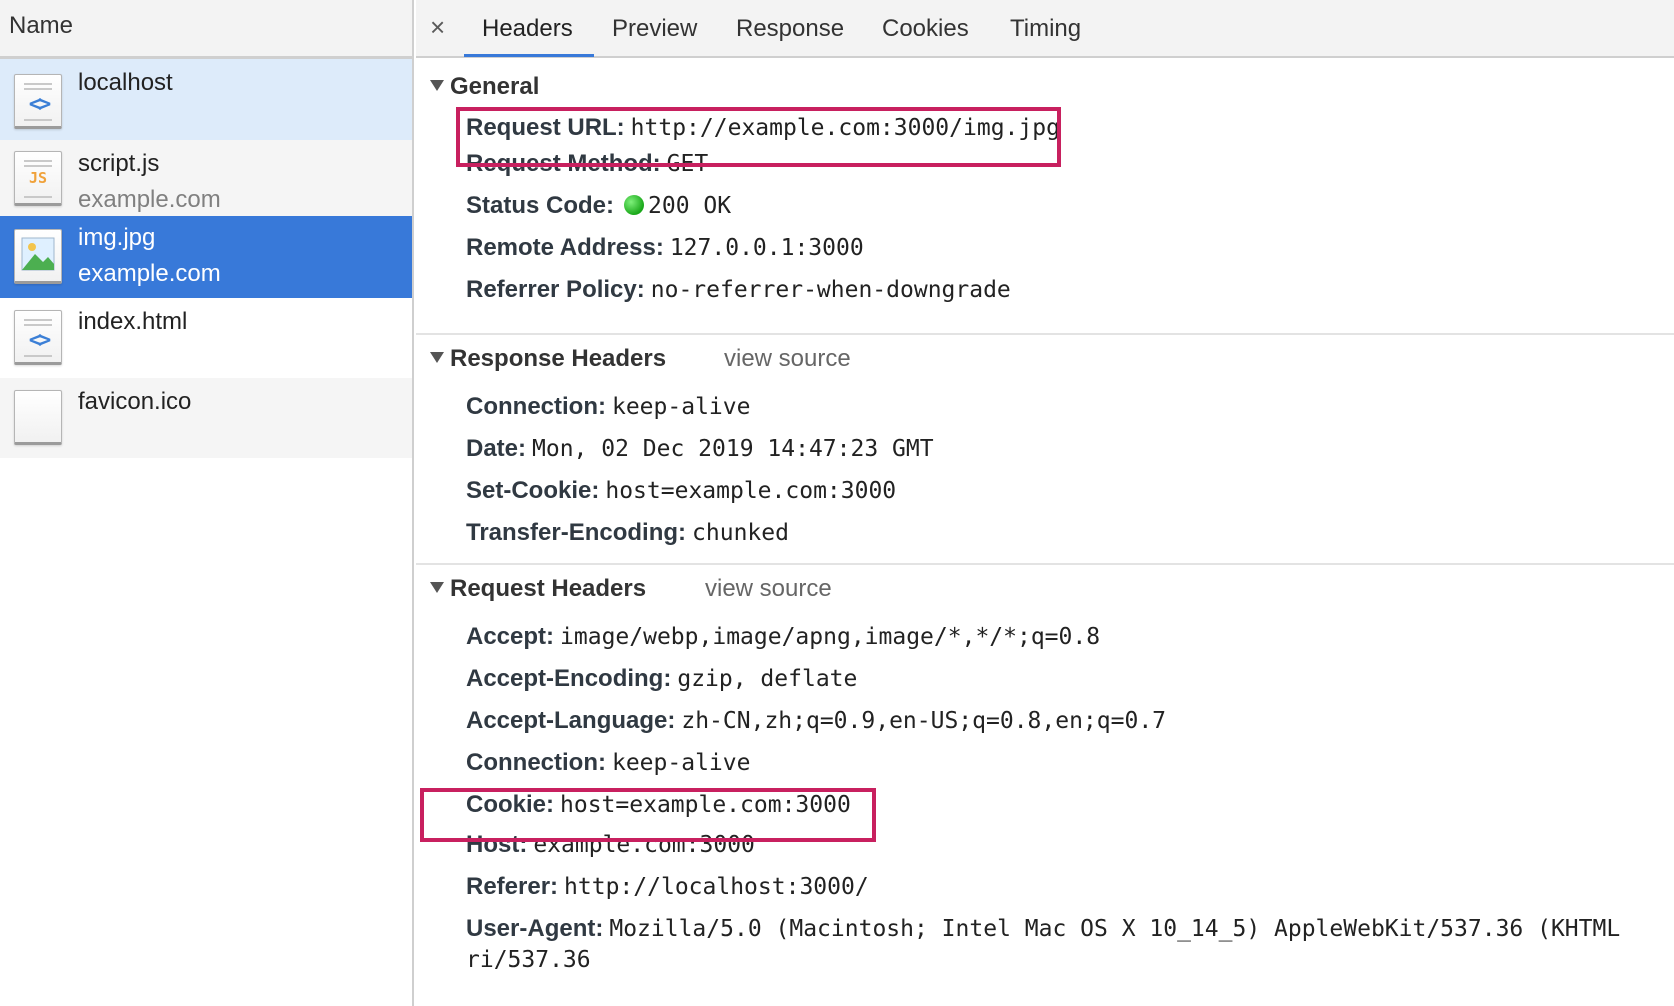 The height and width of the screenshot is (1006, 1674). Describe the element at coordinates (571, 720) in the screenshot. I see `header-key: Accept-Language:` at that location.